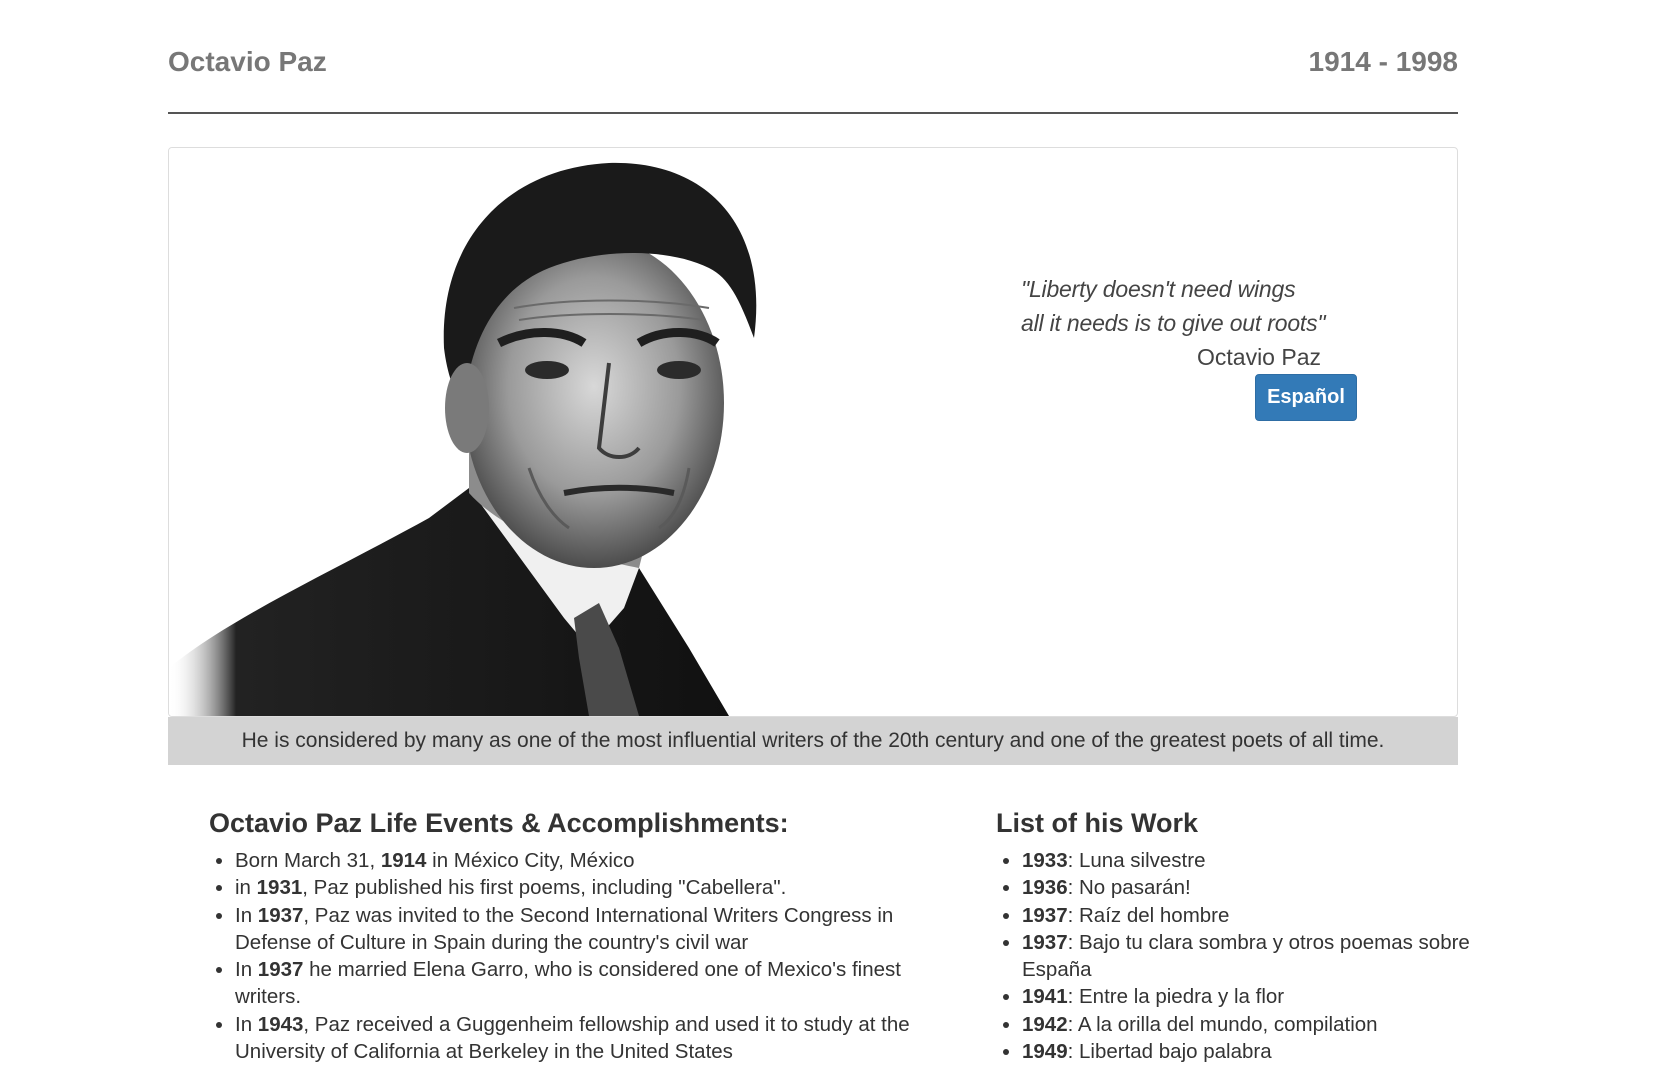  I want to click on life-event-year: 1914, so click(403, 860).